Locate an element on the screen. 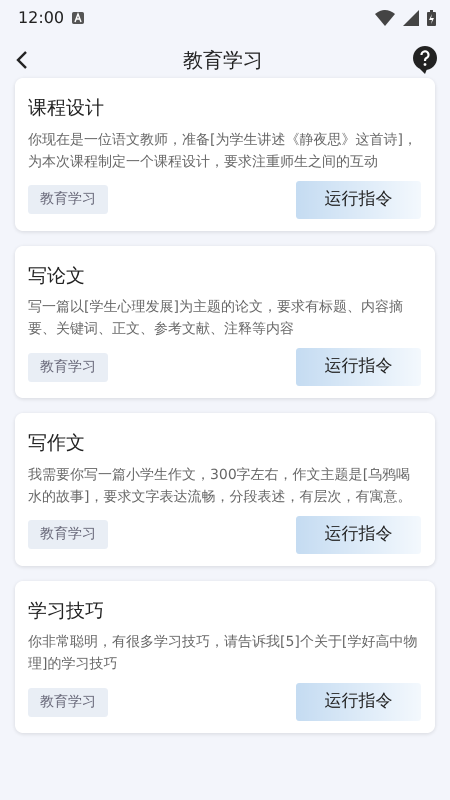  wifi-icon is located at coordinates (385, 18).